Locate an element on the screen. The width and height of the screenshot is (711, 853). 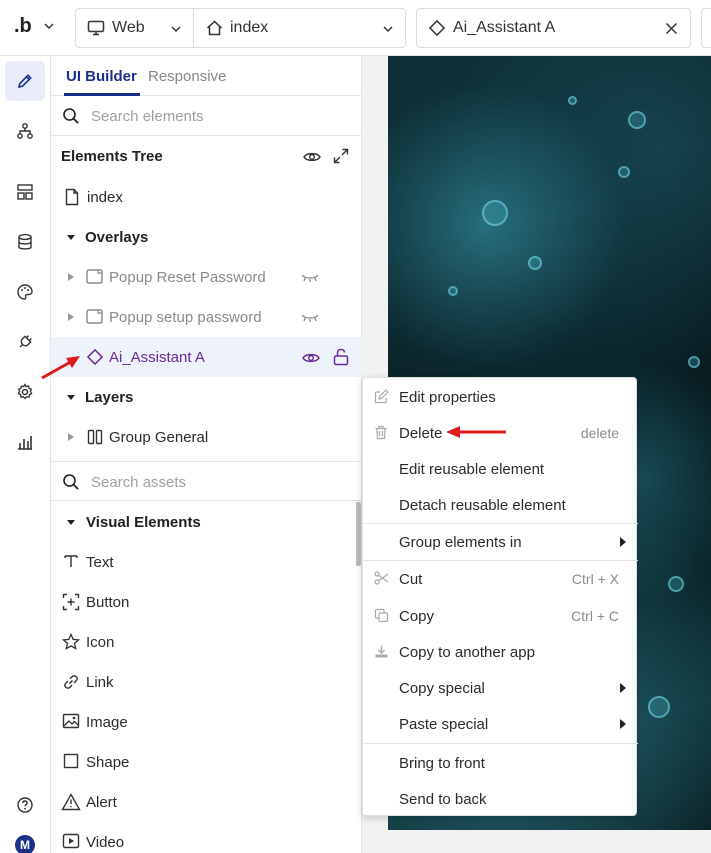
menu-item-paste-special: Paste special is located at coordinates (500, 724).